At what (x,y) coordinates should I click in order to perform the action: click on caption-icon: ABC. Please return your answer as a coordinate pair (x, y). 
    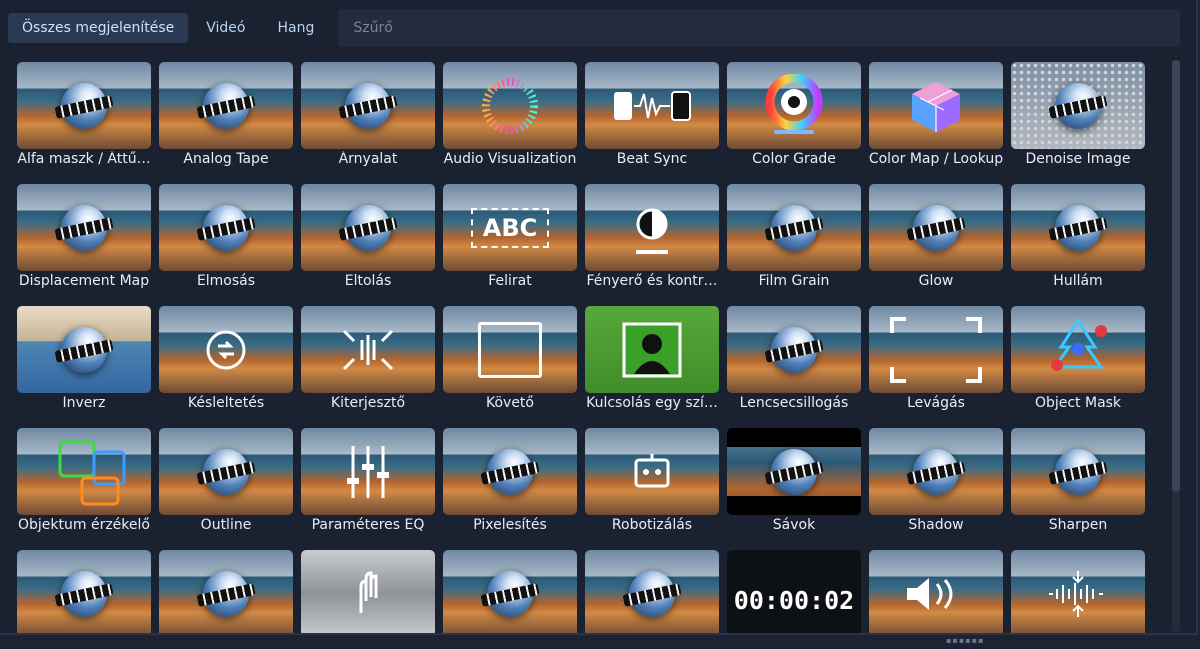
    Looking at the image, I should click on (510, 227).